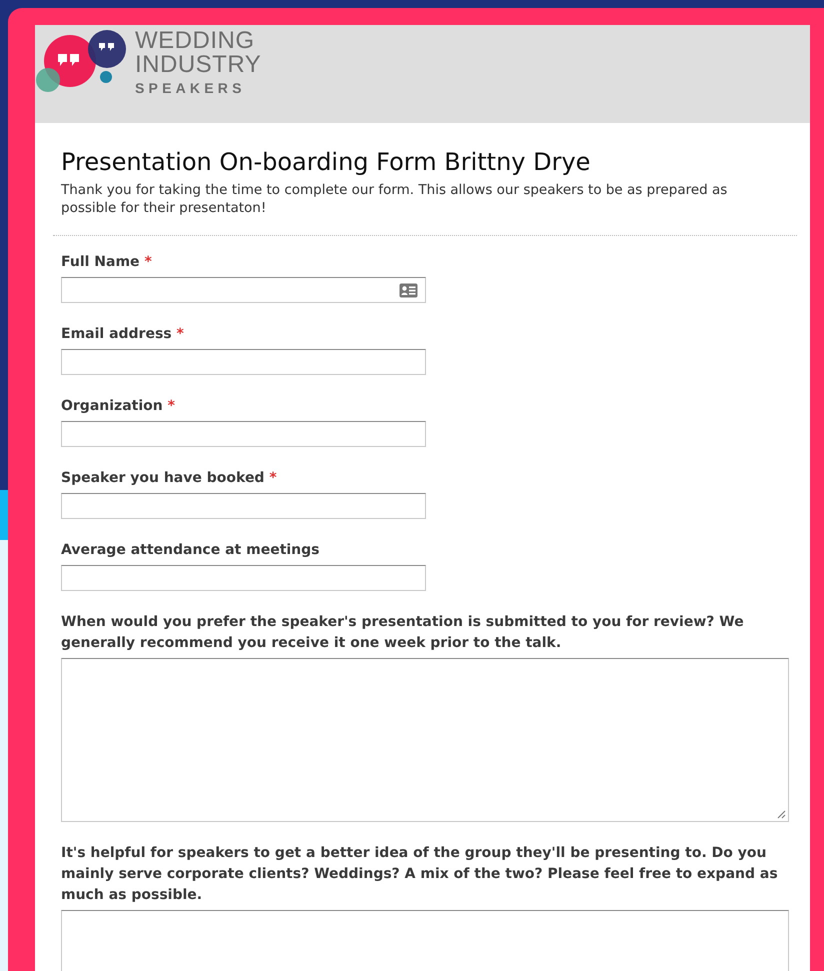 This screenshot has height=971, width=824. I want to click on field-label: It's helpful for speakers to get a better idea of the group they'll be presenting to. Do you mainly serve corporate clients? Weddings? A mix of the two? Please feel free to expand as much as possible., so click(420, 874).